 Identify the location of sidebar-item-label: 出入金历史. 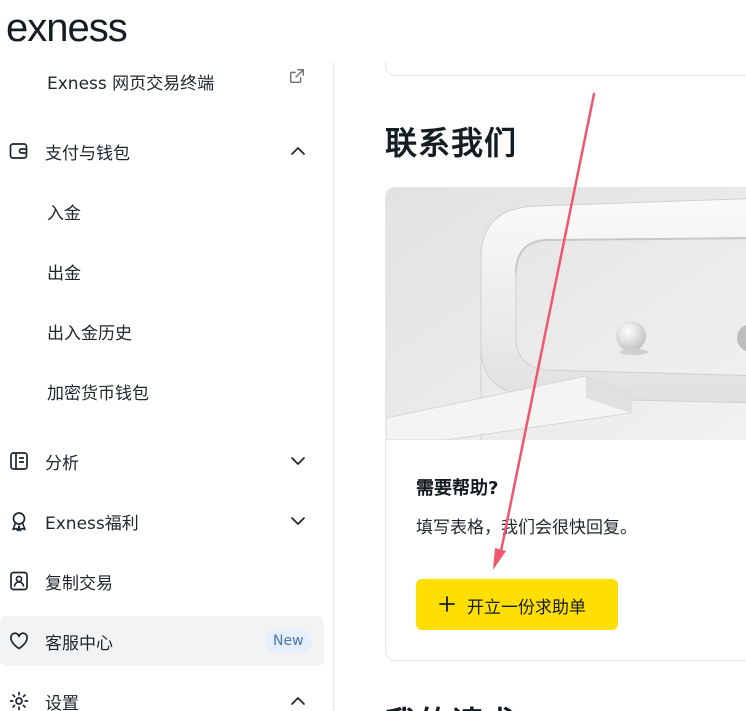
(89, 333).